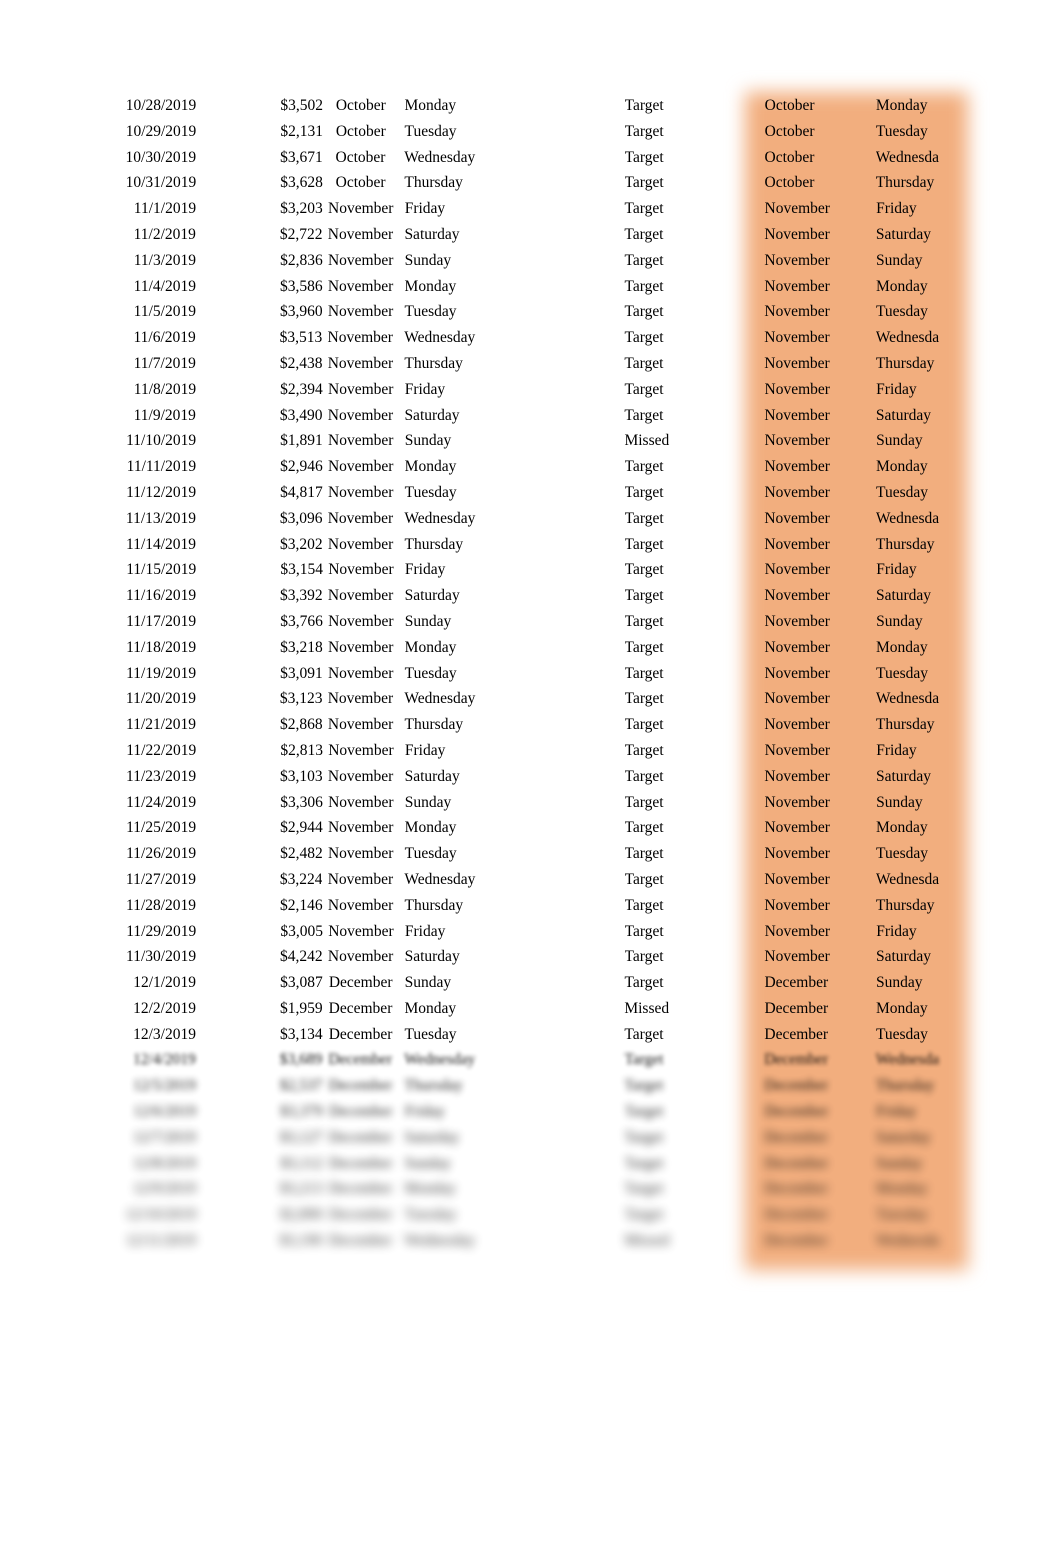 This screenshot has height=1561, width=1062. What do you see at coordinates (154, 158) in the screenshot?
I see `cell-date: 10/30/2019` at bounding box center [154, 158].